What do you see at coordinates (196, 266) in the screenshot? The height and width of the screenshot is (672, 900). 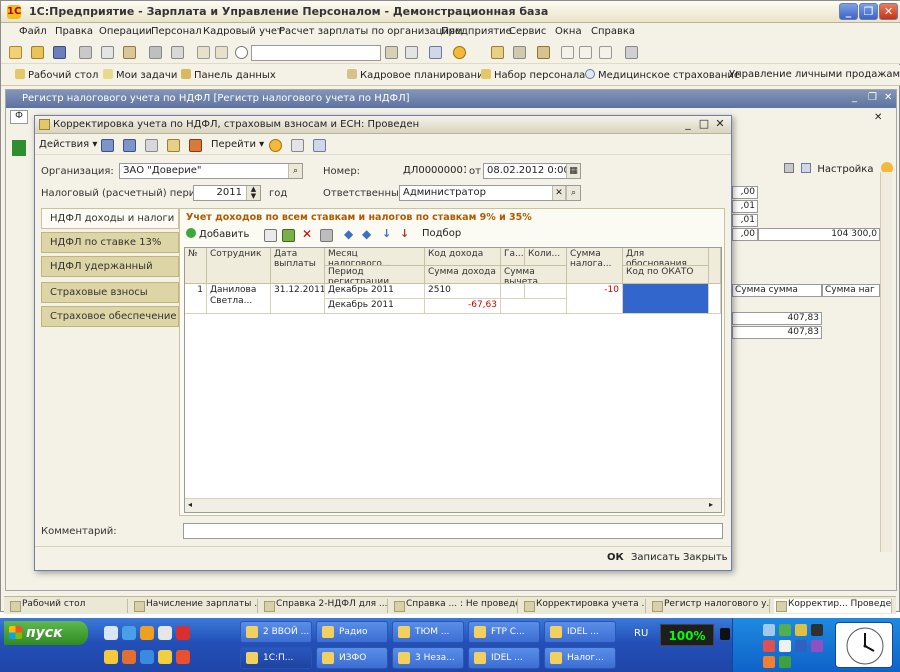 I see `col-header-num: №` at bounding box center [196, 266].